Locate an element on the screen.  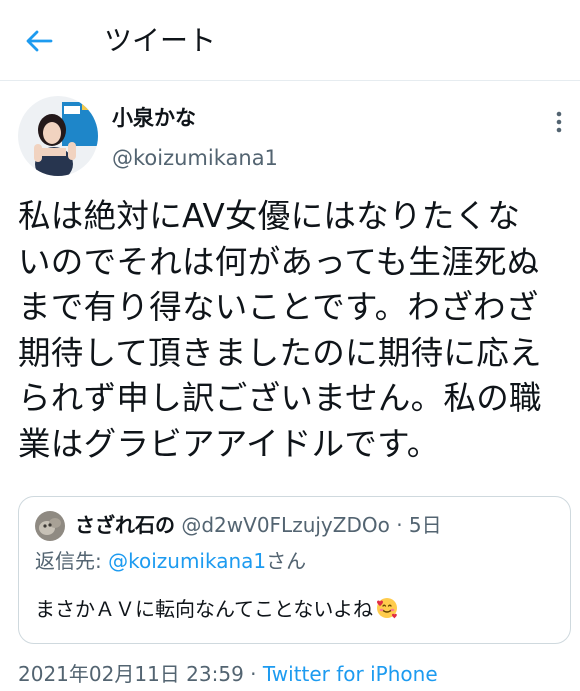
arrow-left-icon is located at coordinates (39, 41).